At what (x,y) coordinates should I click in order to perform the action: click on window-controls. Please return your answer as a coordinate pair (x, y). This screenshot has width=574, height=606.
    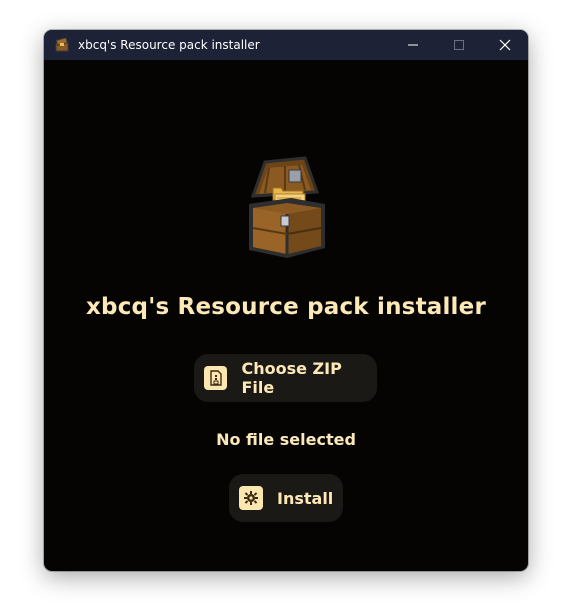
    Looking at the image, I should click on (459, 45).